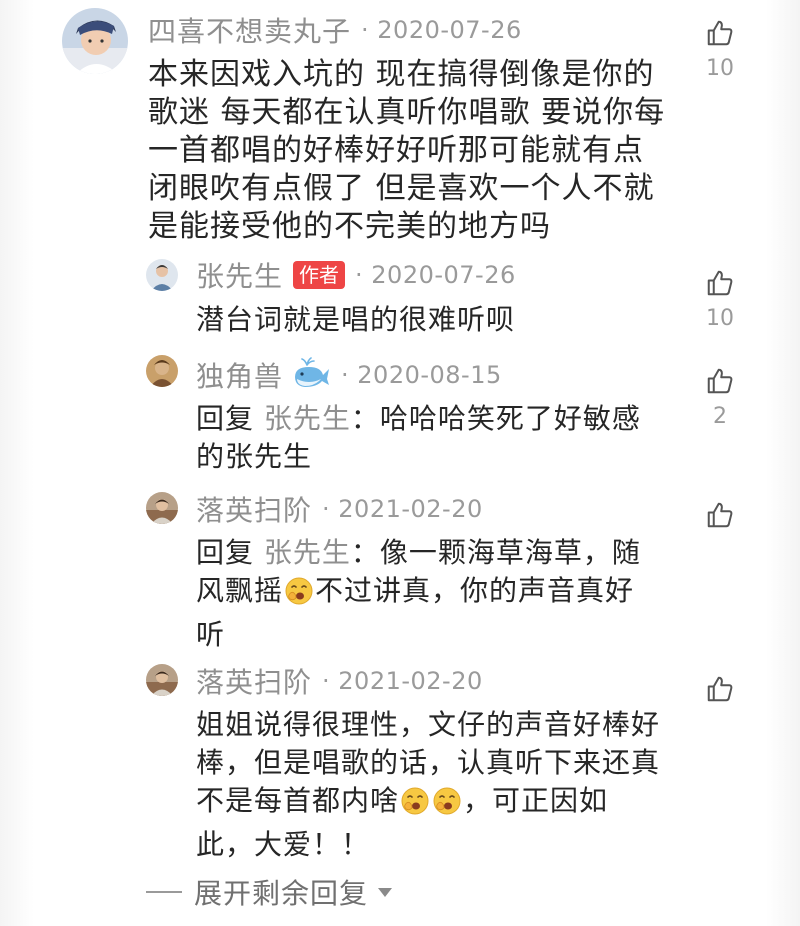  Describe the element at coordinates (298, 800) in the screenshot. I see `reply-text-fragment: 不是每首都内啥` at that location.